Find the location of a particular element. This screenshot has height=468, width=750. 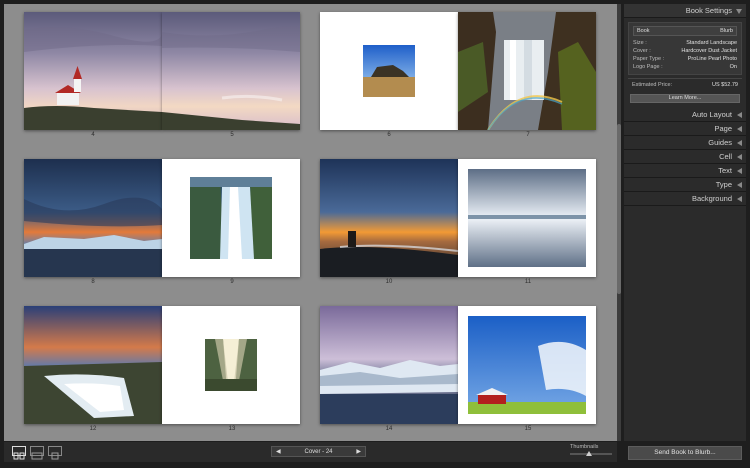

setting-label: Size : is located at coordinates (640, 43).